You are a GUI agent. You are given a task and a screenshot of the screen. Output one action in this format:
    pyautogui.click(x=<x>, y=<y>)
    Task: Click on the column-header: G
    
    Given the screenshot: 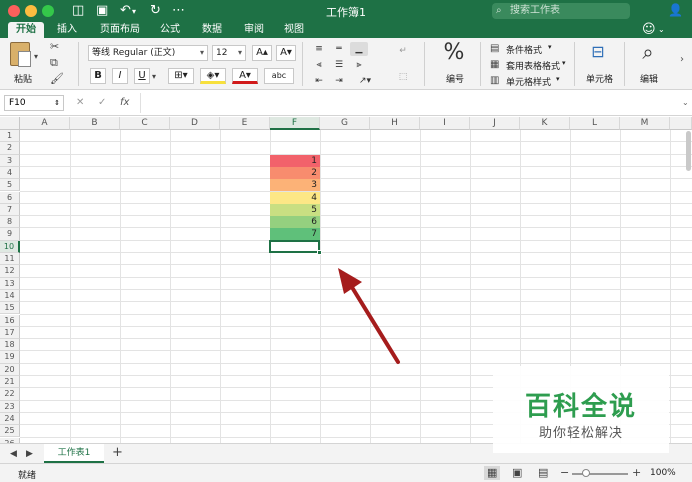 What is the action you would take?
    pyautogui.click(x=345, y=123)
    